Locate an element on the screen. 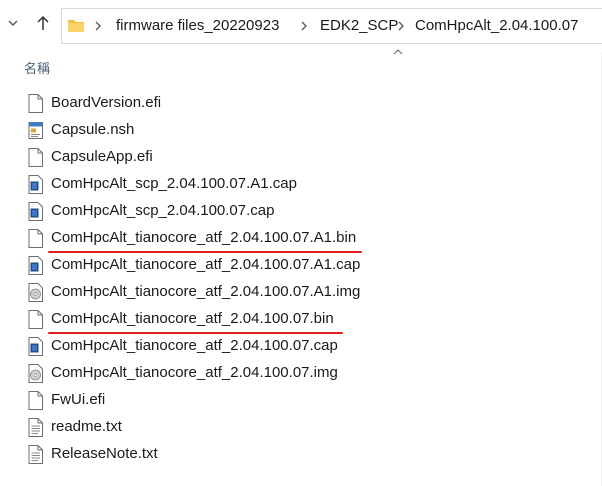 The image size is (602, 486). file-row: ComHpcAlt_tianocore_atf_2.04.100.07.img is located at coordinates (215, 373).